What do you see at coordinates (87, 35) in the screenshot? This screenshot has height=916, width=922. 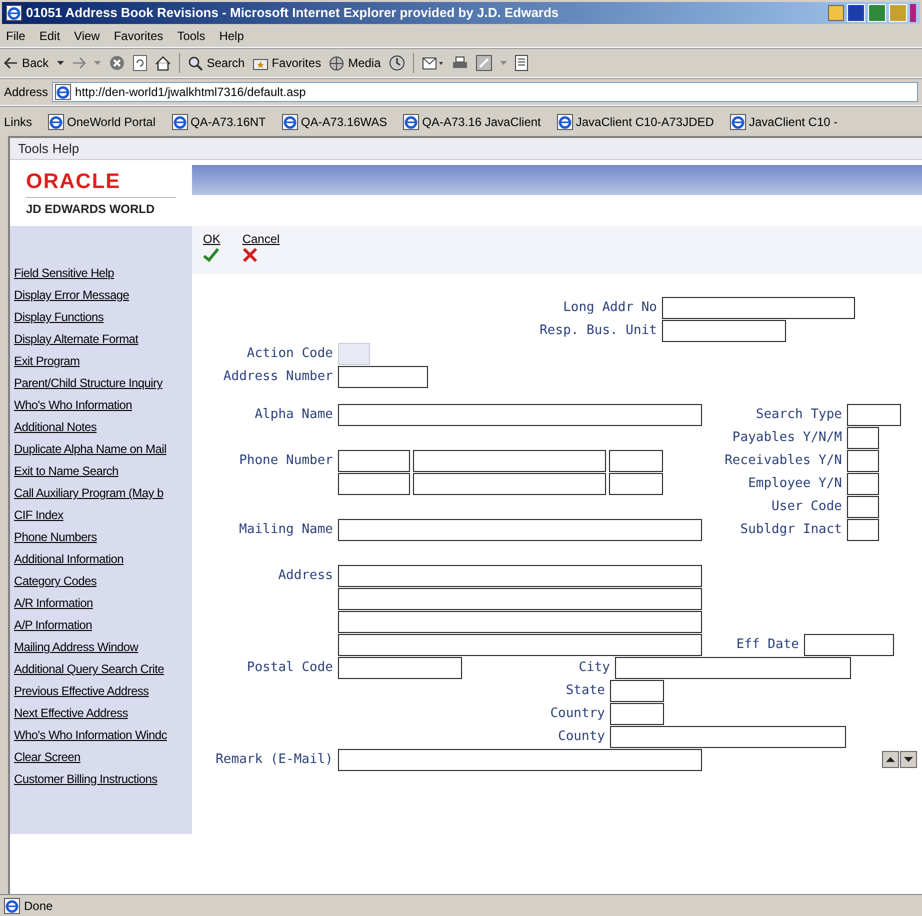 I see `menu-item: View` at bounding box center [87, 35].